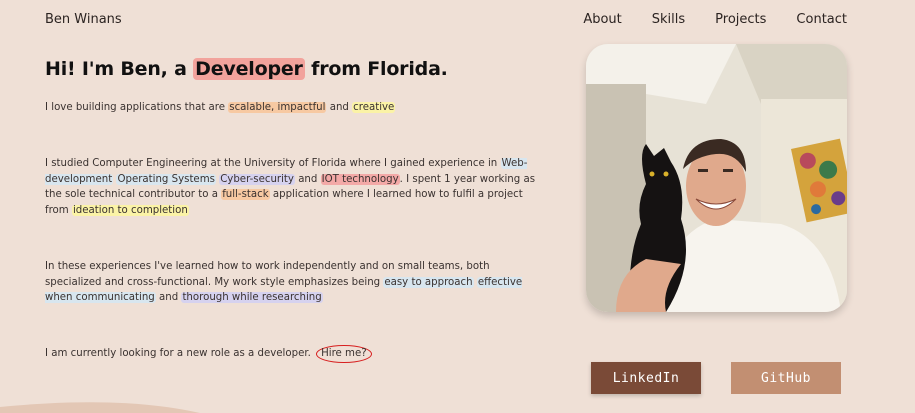 The height and width of the screenshot is (413, 915). Describe the element at coordinates (130, 210) in the screenshot. I see `tag-ideation: ideation to completion` at that location.